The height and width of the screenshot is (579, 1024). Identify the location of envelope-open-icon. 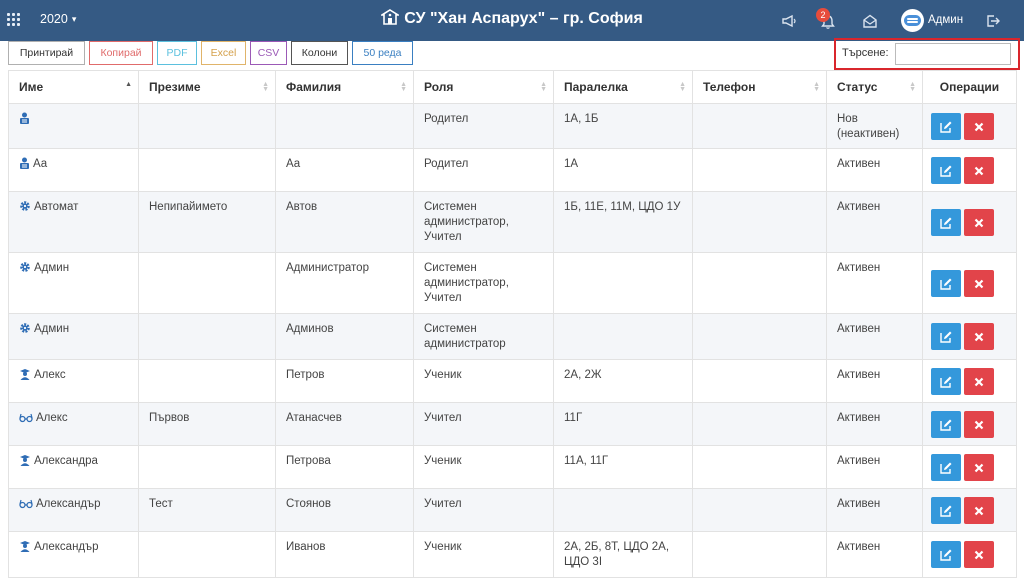
(870, 21).